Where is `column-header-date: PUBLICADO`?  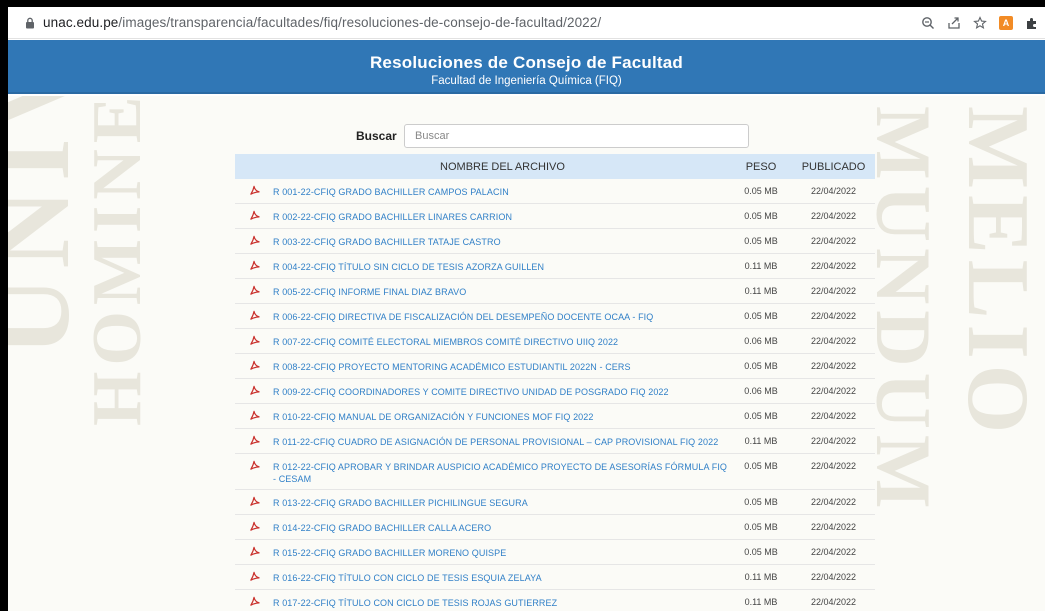 column-header-date: PUBLICADO is located at coordinates (833, 167).